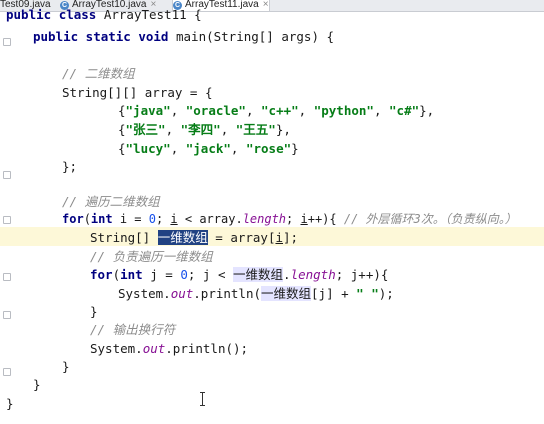 The width and height of the screenshot is (544, 424). I want to click on code-line: String[][] array = {, so click(137, 92).